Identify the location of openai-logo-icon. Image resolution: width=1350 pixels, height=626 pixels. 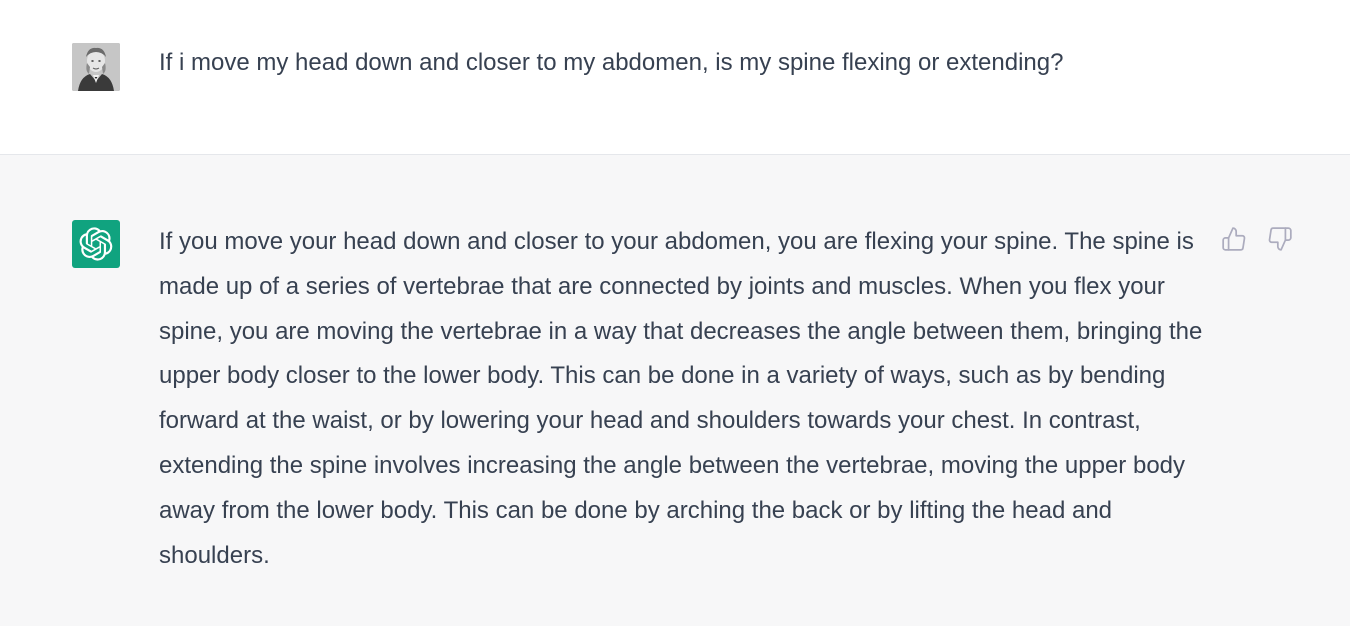
(96, 244).